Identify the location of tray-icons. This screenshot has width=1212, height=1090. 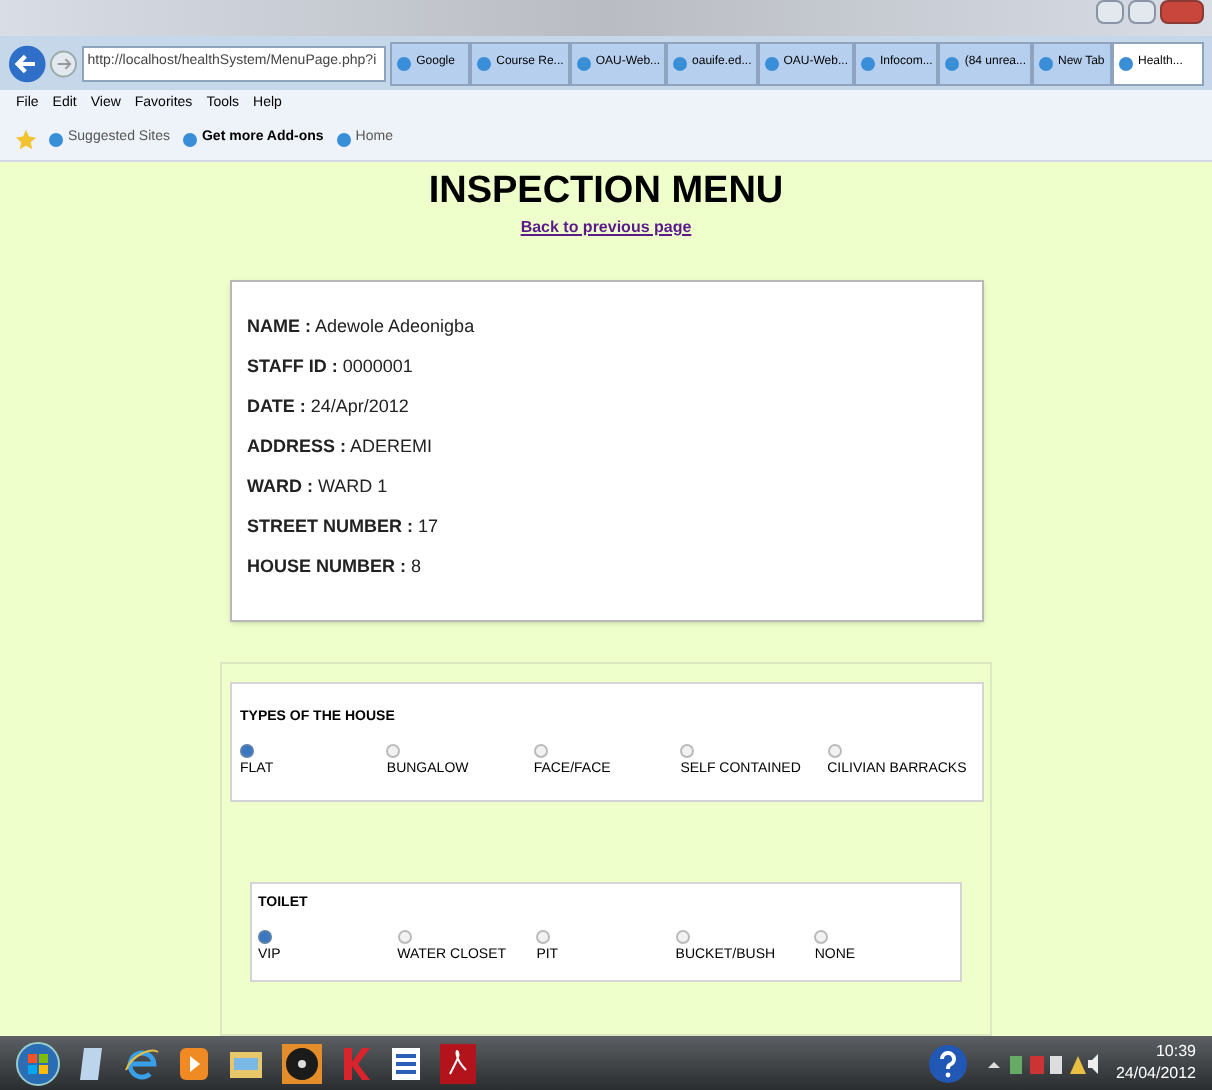
(1041, 1063).